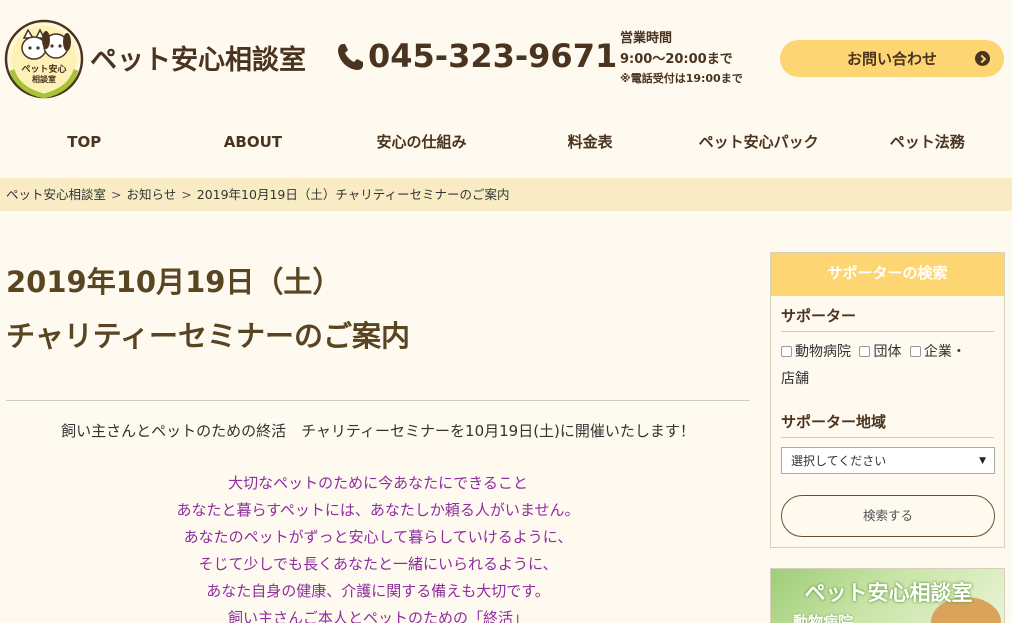 The height and width of the screenshot is (623, 1012). What do you see at coordinates (888, 379) in the screenshot?
I see `option-store: 店舗` at bounding box center [888, 379].